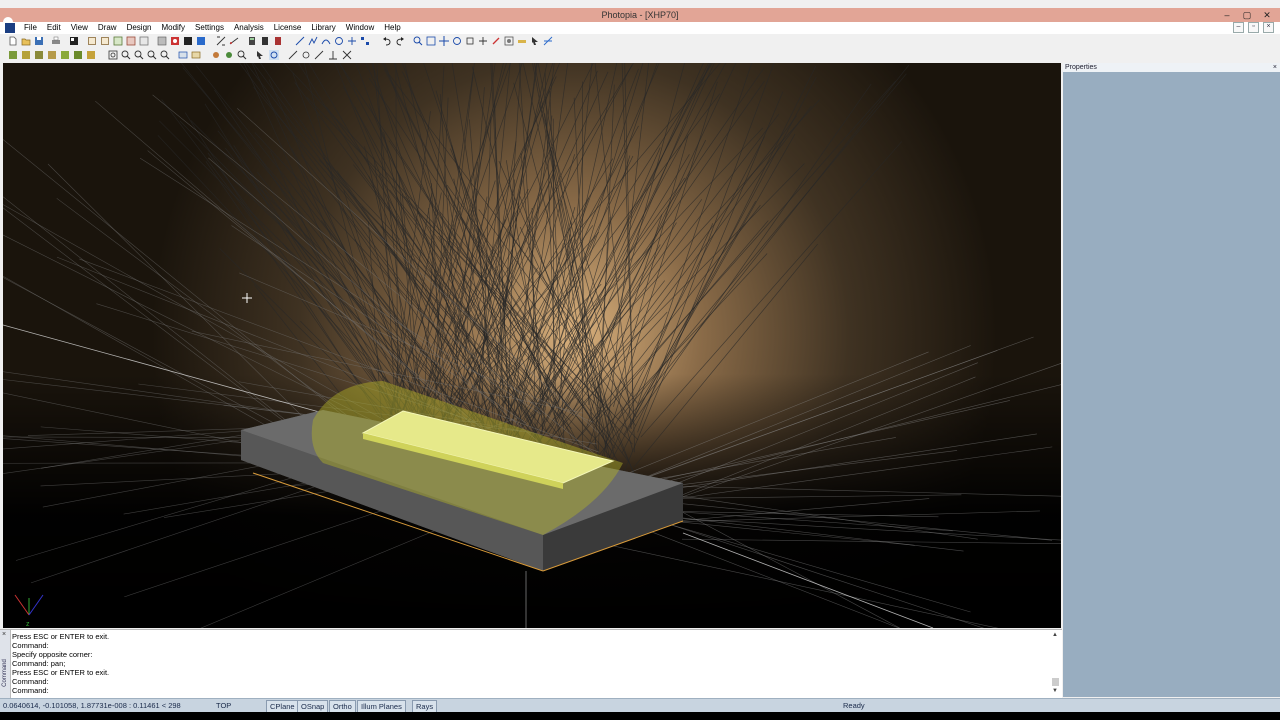  Describe the element at coordinates (209, 28) in the screenshot. I see `menu-settings: Settings` at that location.